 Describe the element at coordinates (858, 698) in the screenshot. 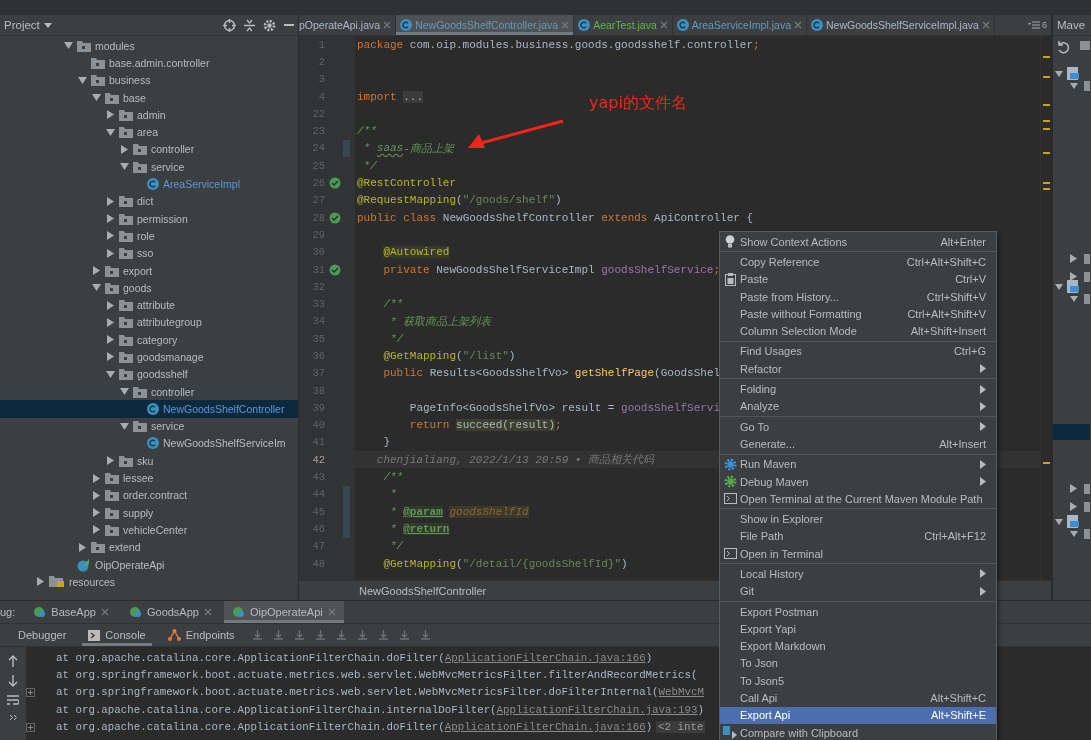

I see `menu-item: Call Api Alt+Shift+C` at that location.